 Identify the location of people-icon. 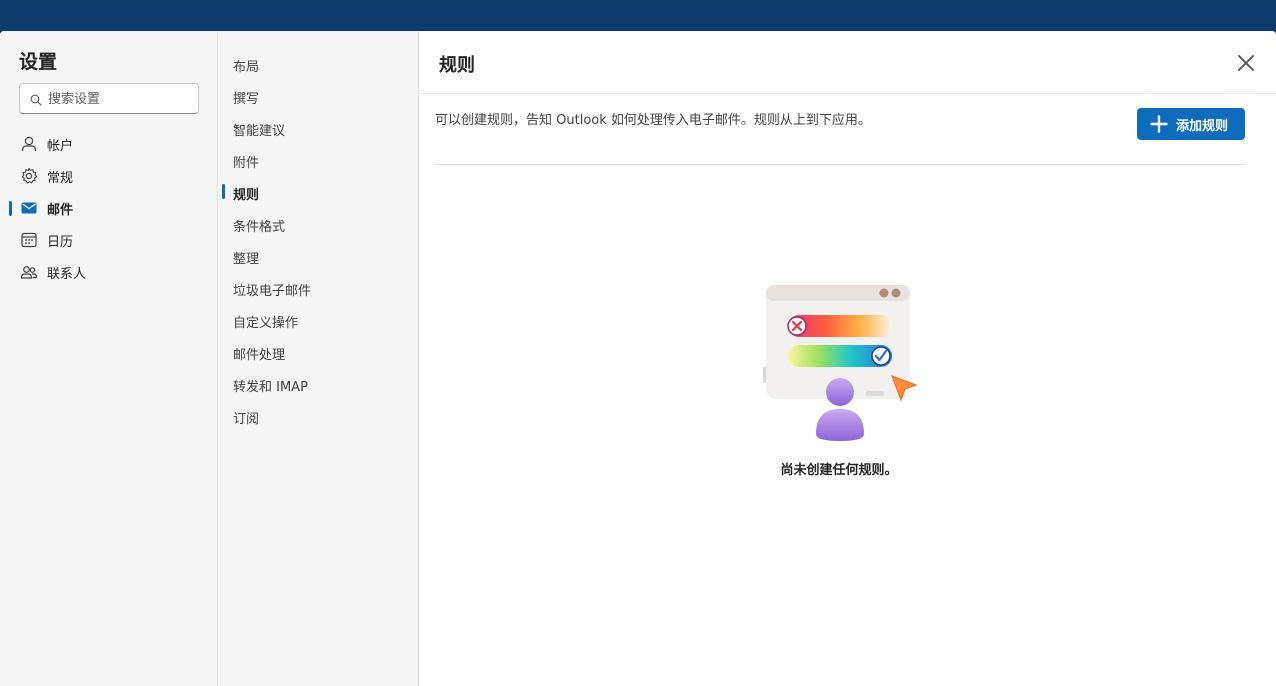
(29, 272).